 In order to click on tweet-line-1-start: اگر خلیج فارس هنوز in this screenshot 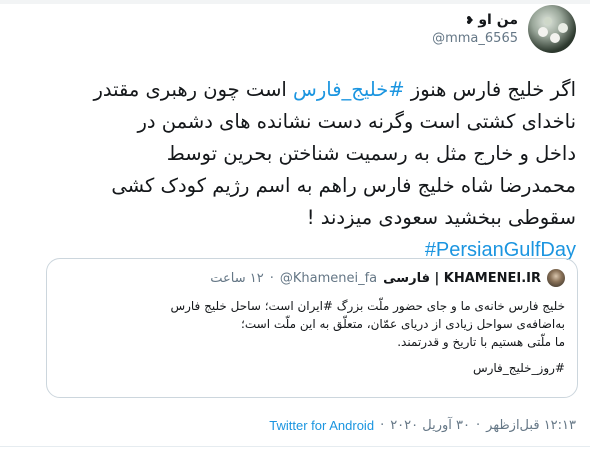, I will do `click(490, 89)`.